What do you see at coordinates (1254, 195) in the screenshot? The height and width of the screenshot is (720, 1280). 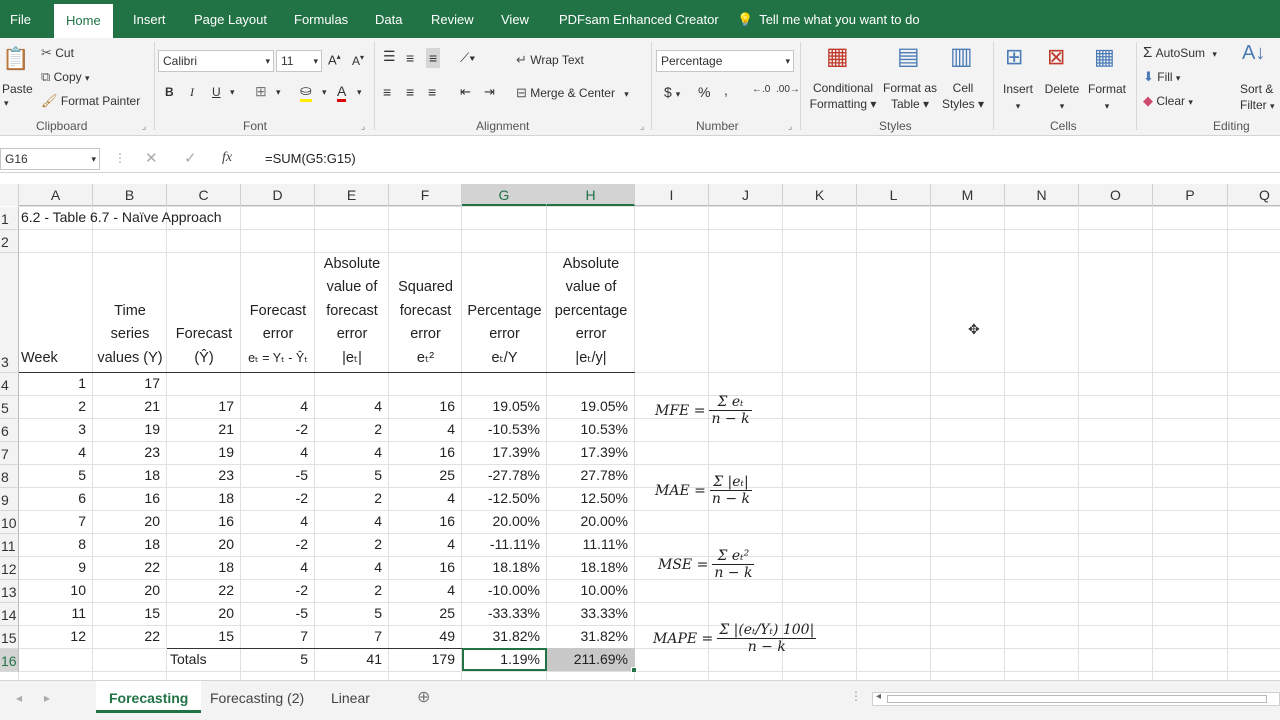 I see `column-header-q: Q` at bounding box center [1254, 195].